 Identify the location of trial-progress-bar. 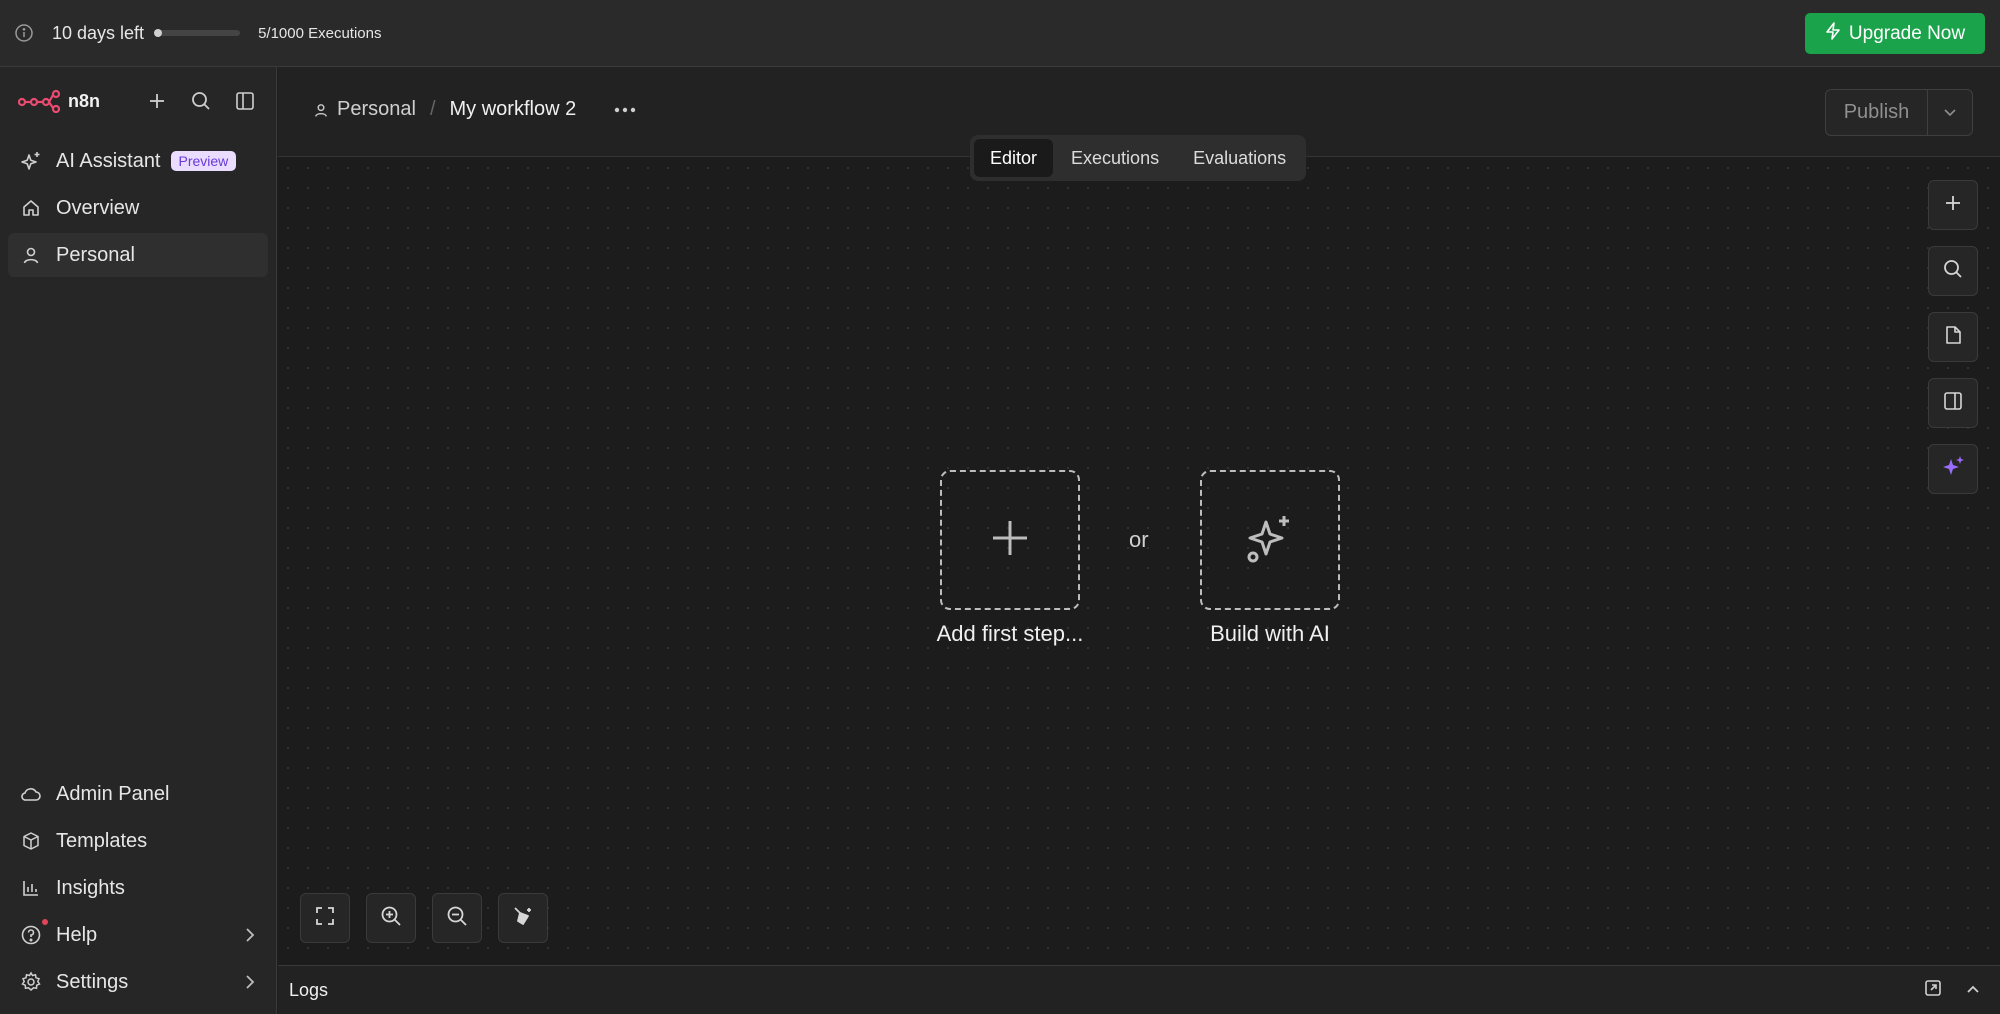
(197, 33).